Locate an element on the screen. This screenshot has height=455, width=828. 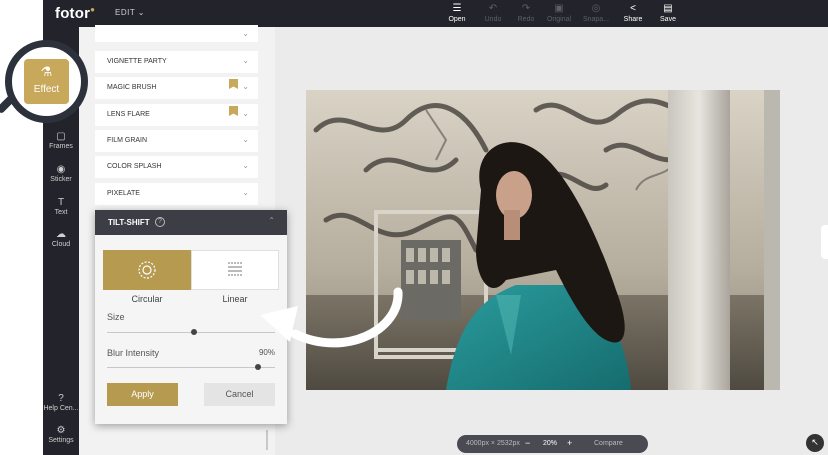
share-button: < Share is located at coordinates (633, 14).